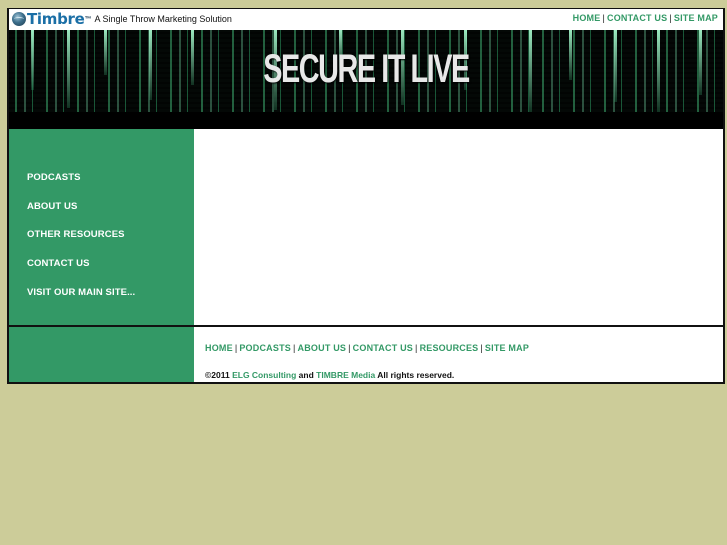  Describe the element at coordinates (345, 375) in the screenshot. I see `timbre-media-link: TIMBRE Media` at that location.